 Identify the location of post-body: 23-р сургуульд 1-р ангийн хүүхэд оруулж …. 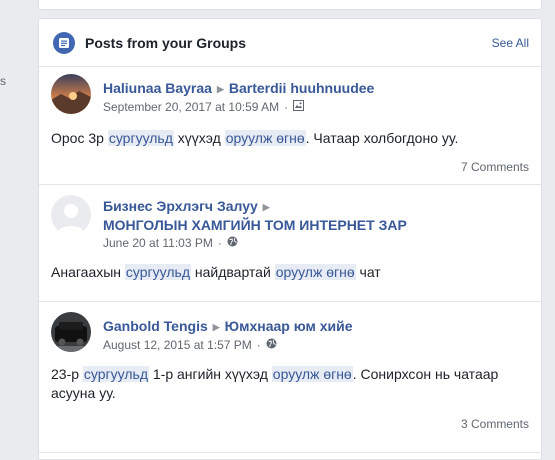
(286, 384).